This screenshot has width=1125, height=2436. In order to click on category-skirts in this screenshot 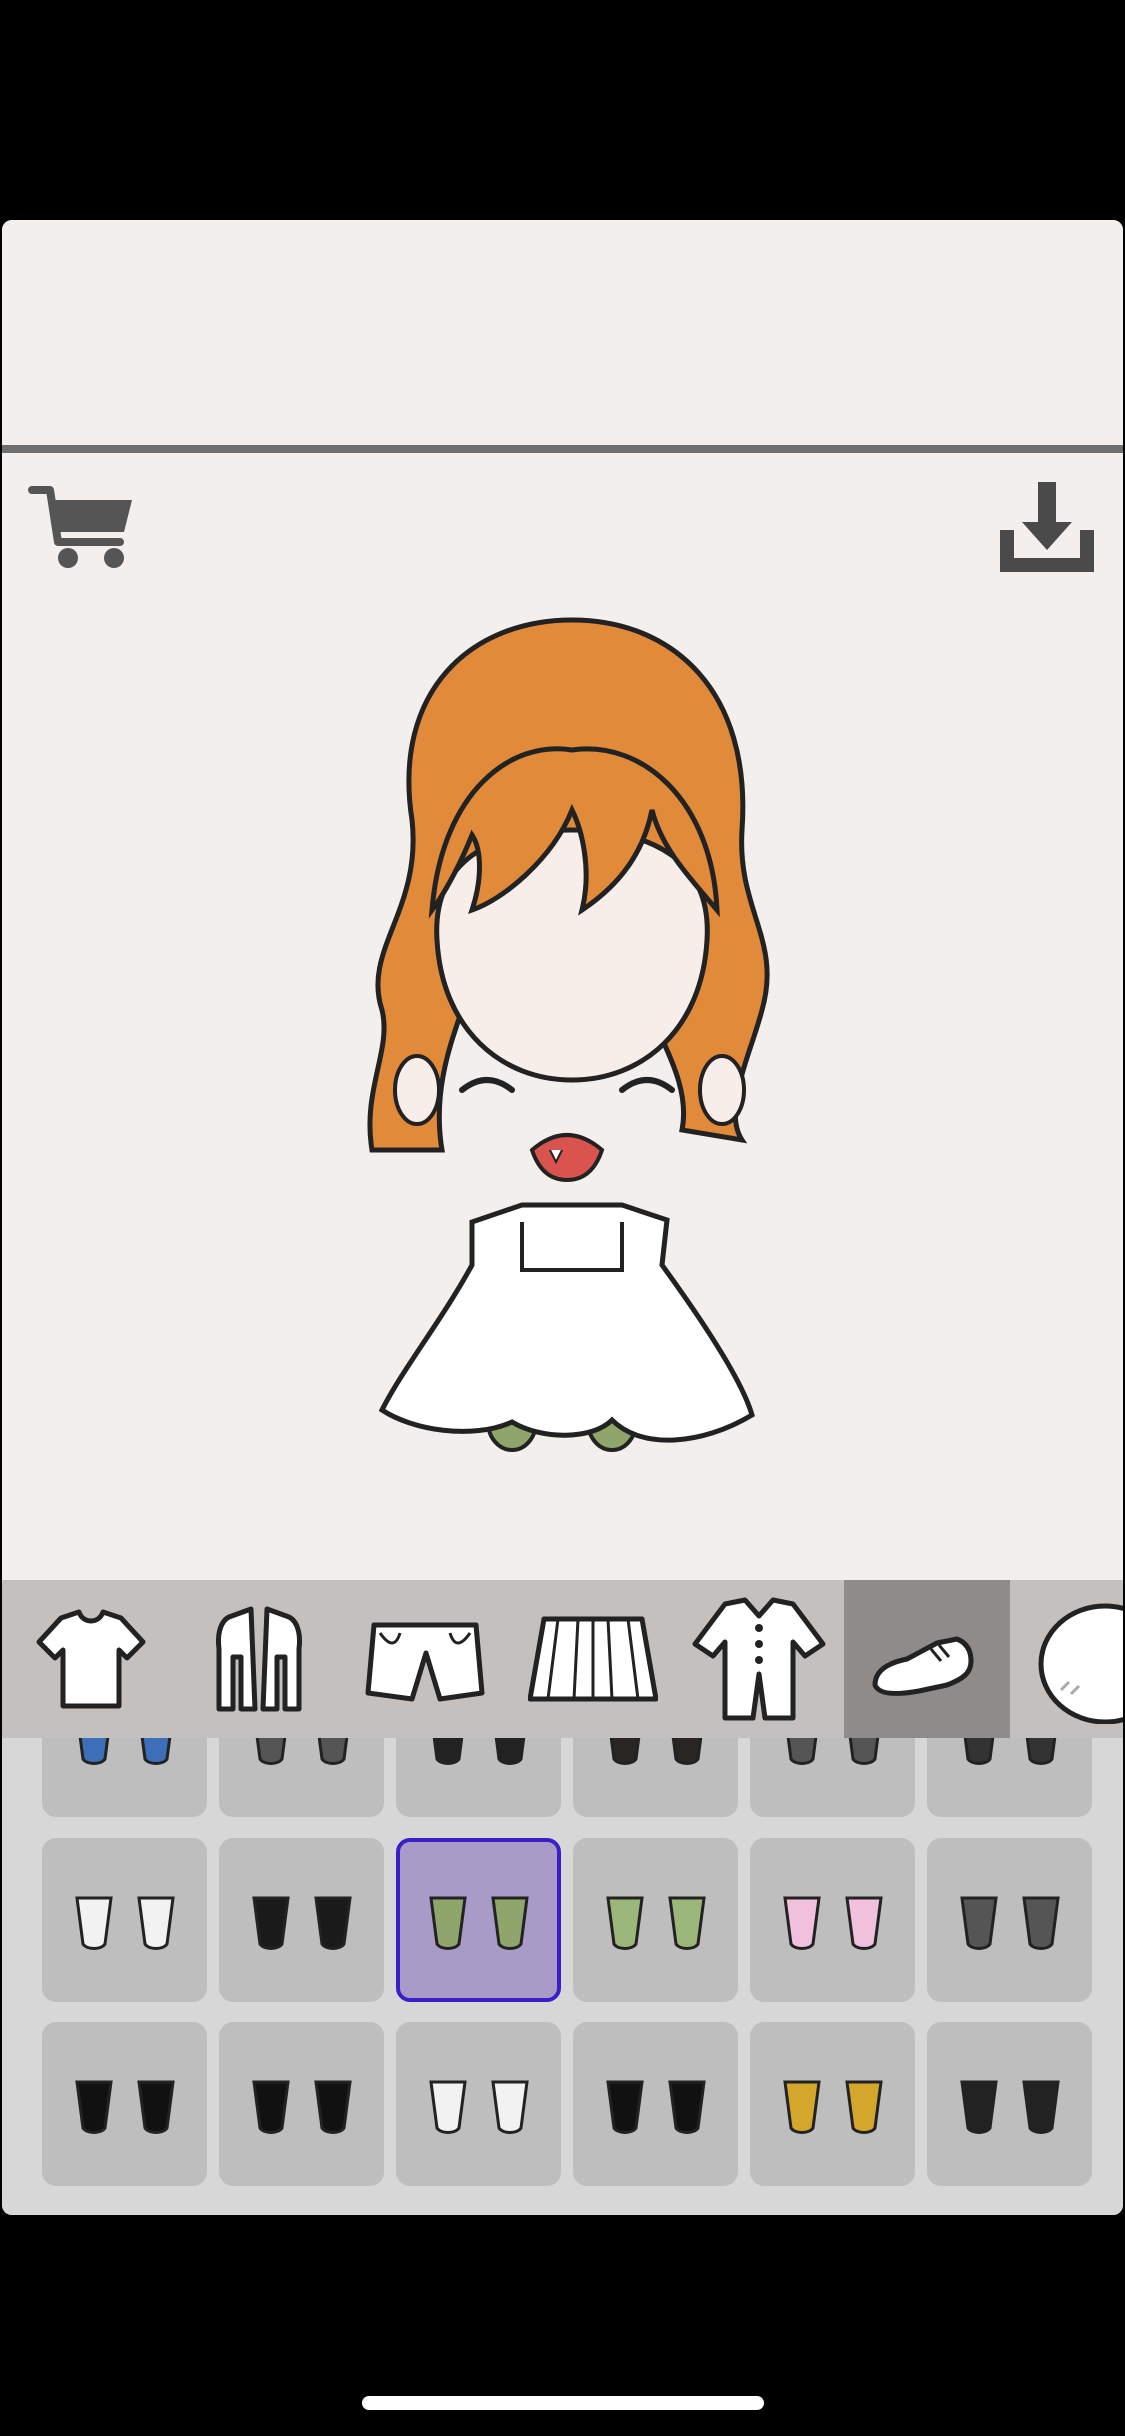, I will do `click(593, 1659)`.